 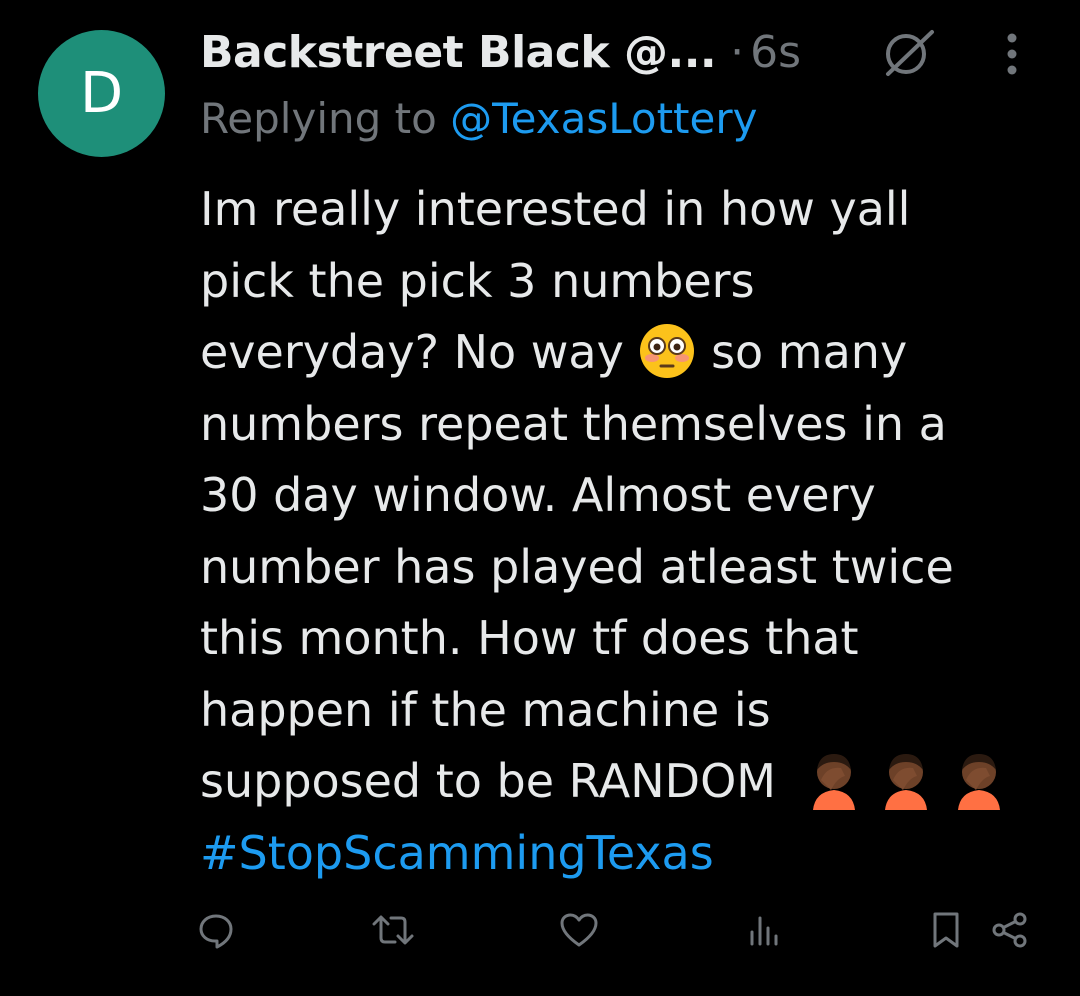 I want to click on tweet-text: everyday? No way, so click(x=412, y=352).